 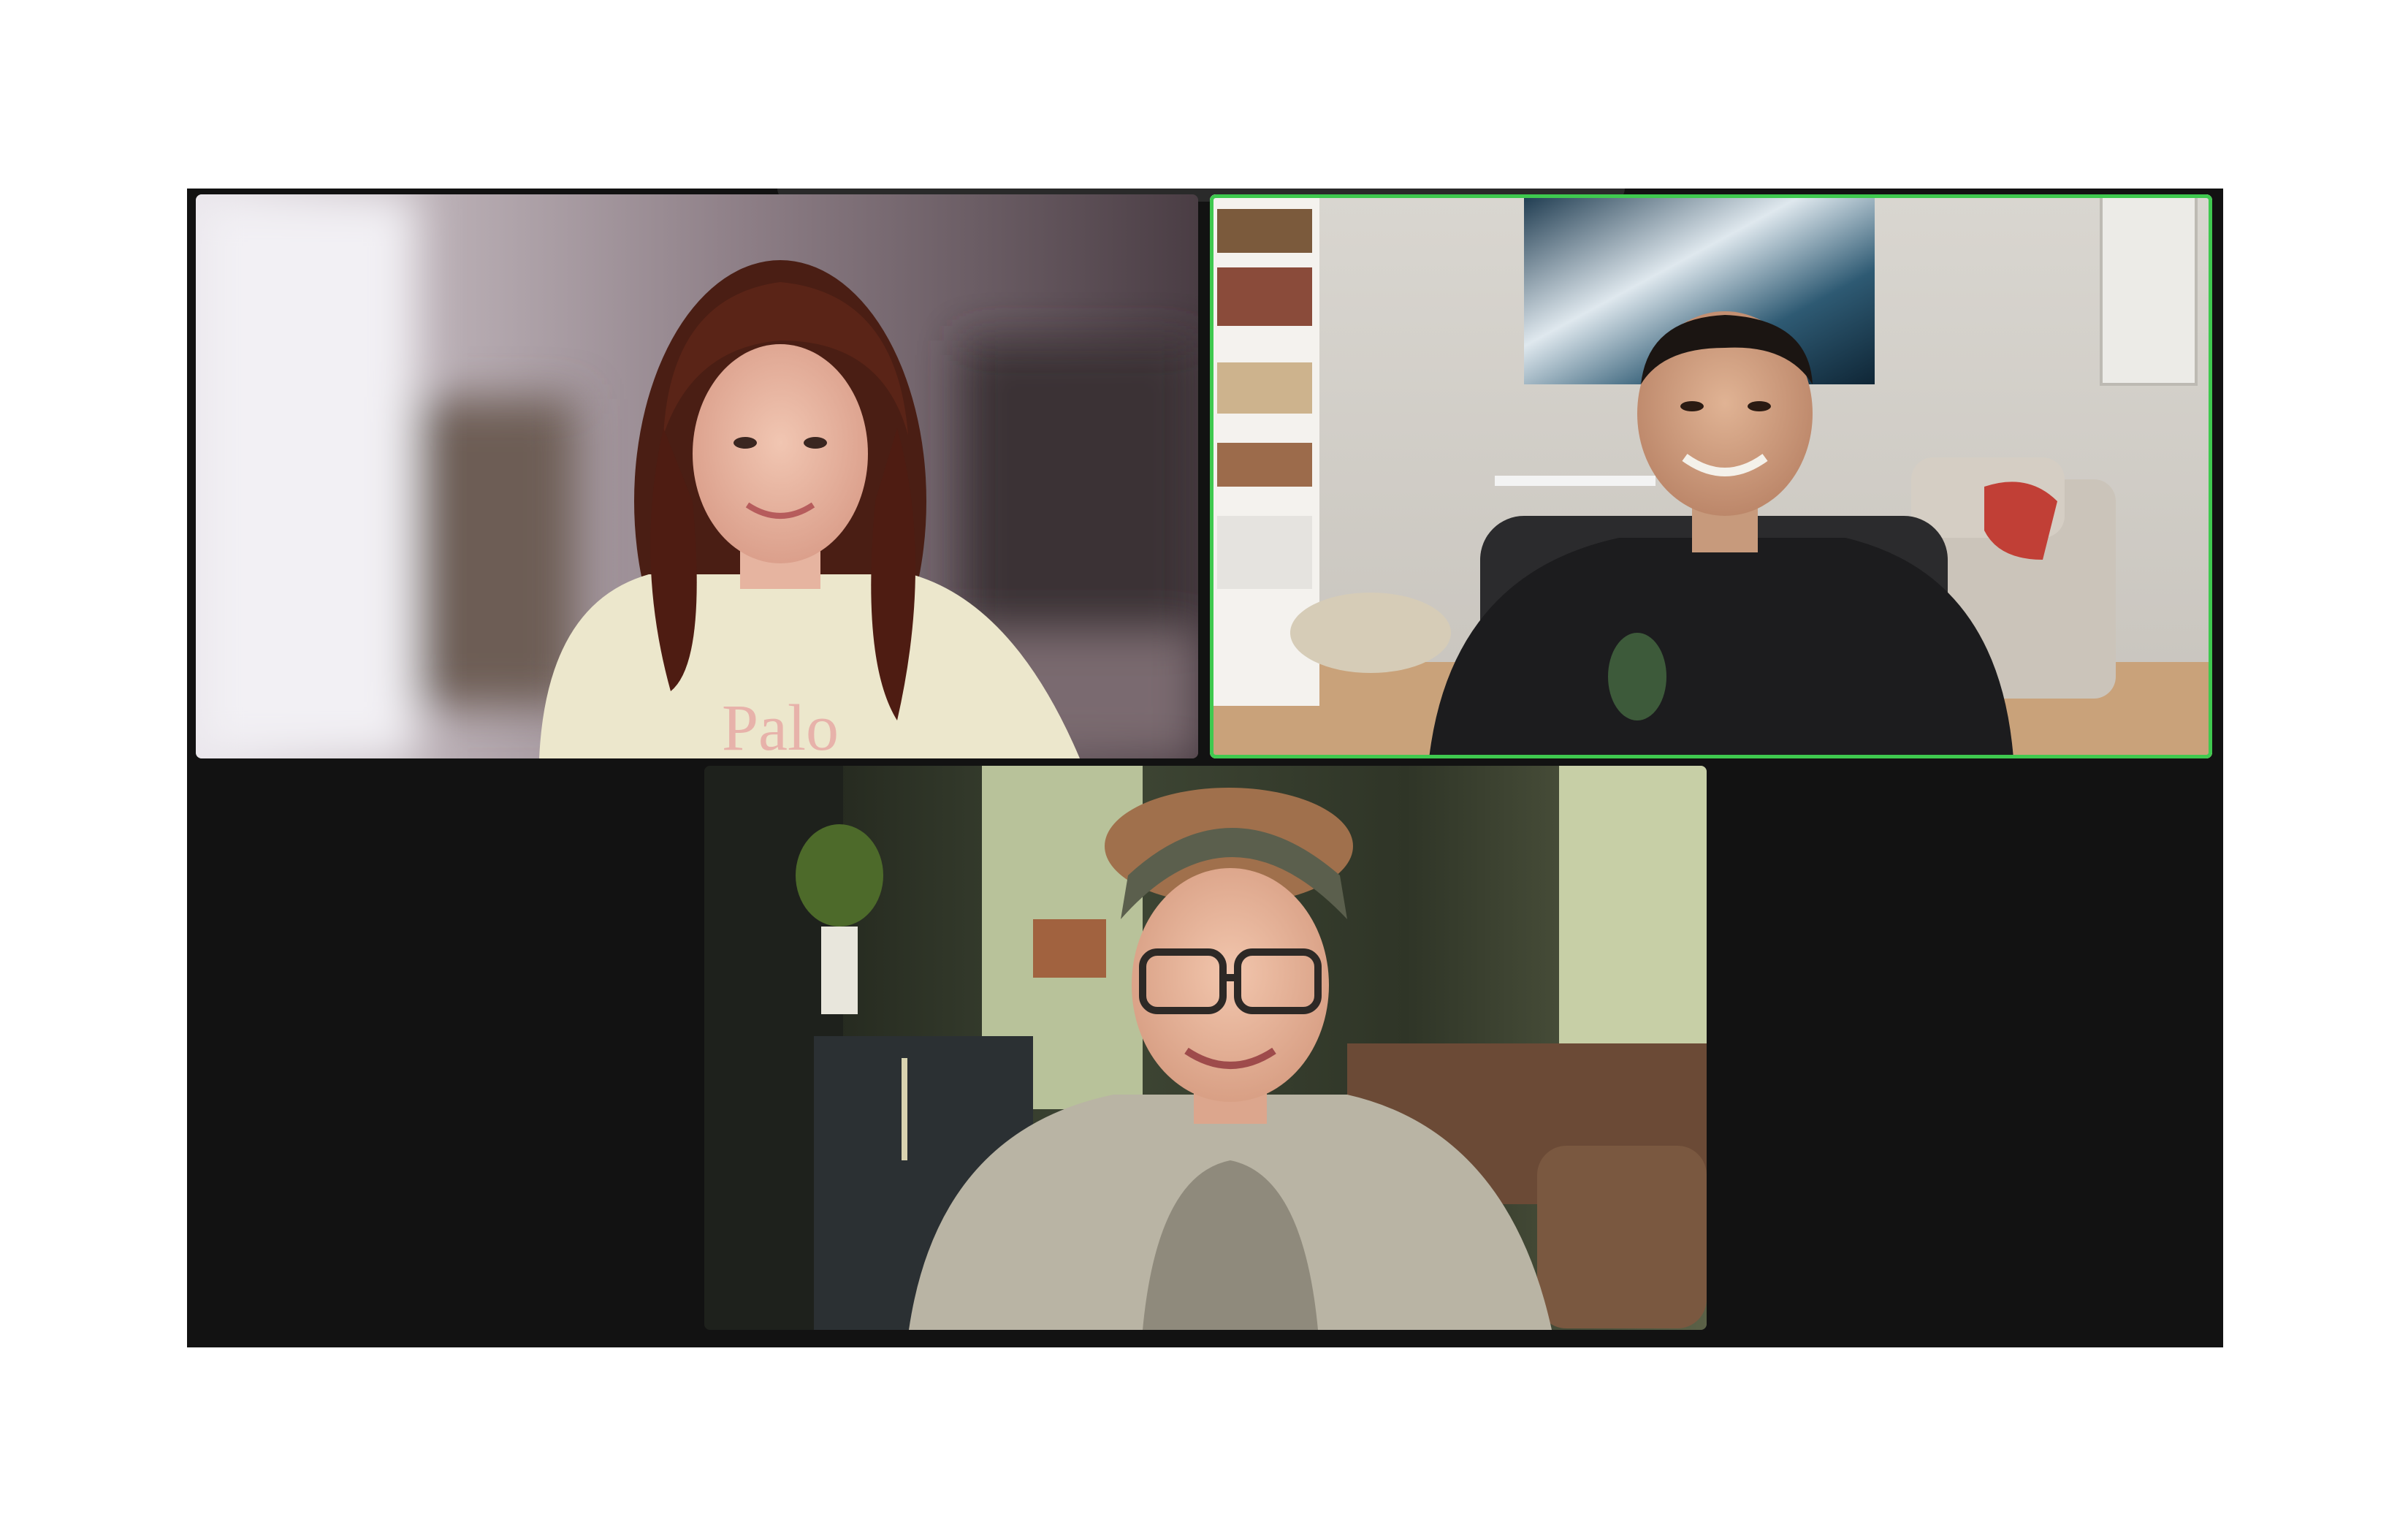 I want to click on svg-text: Palo, so click(x=781, y=725).